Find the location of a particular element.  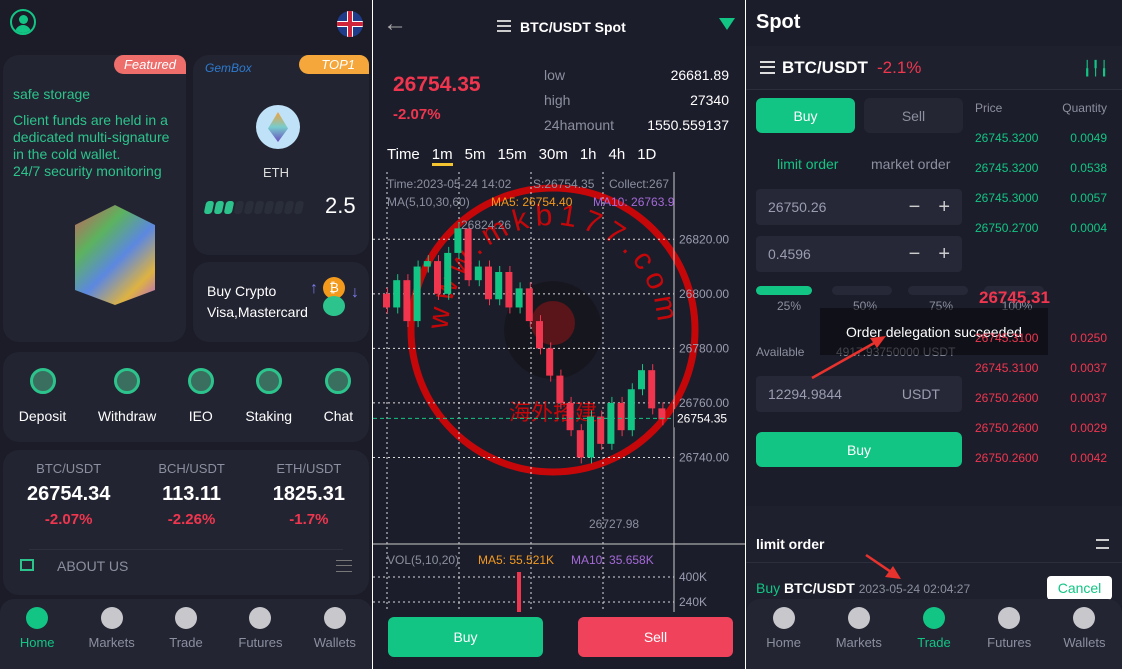

price-axis-label: 26760.00 is located at coordinates (704, 403).